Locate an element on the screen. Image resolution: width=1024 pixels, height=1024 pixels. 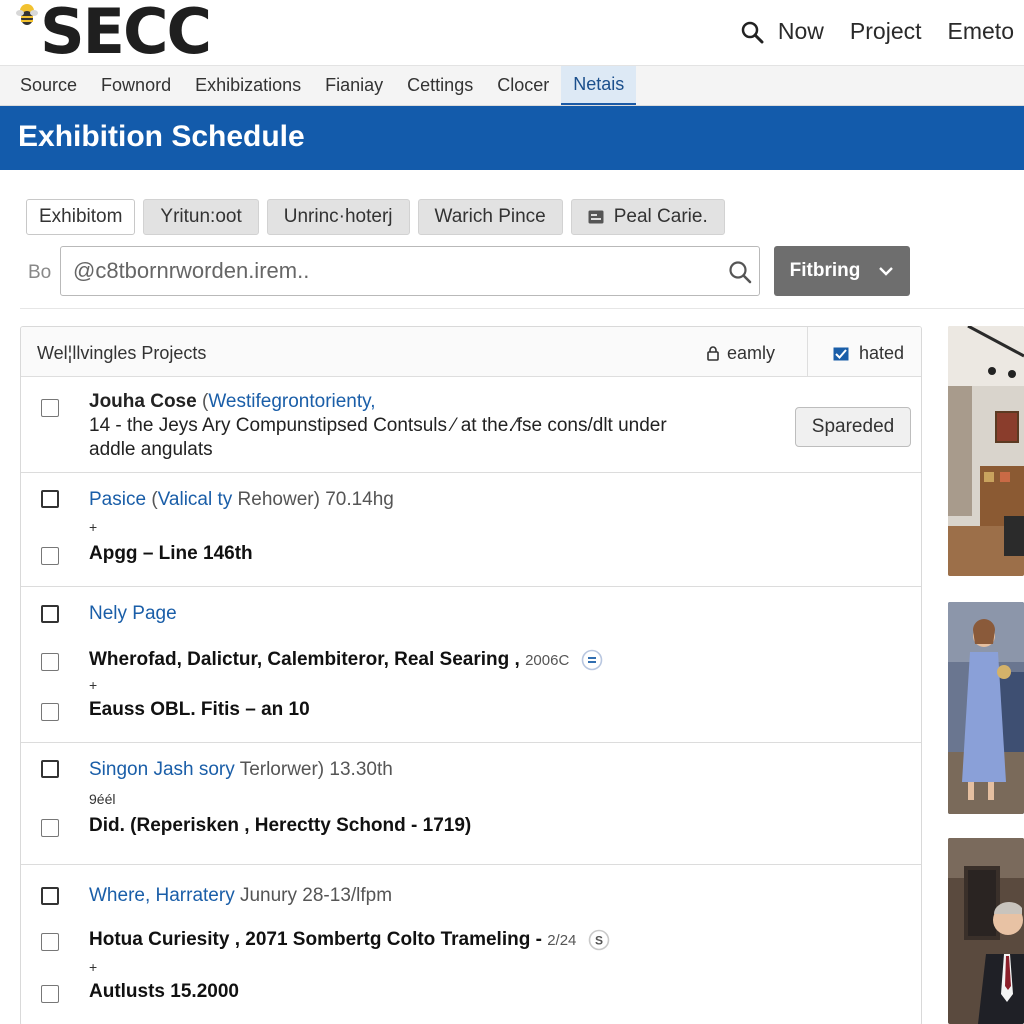
row-name: Jouha Cose is located at coordinates (143, 401).